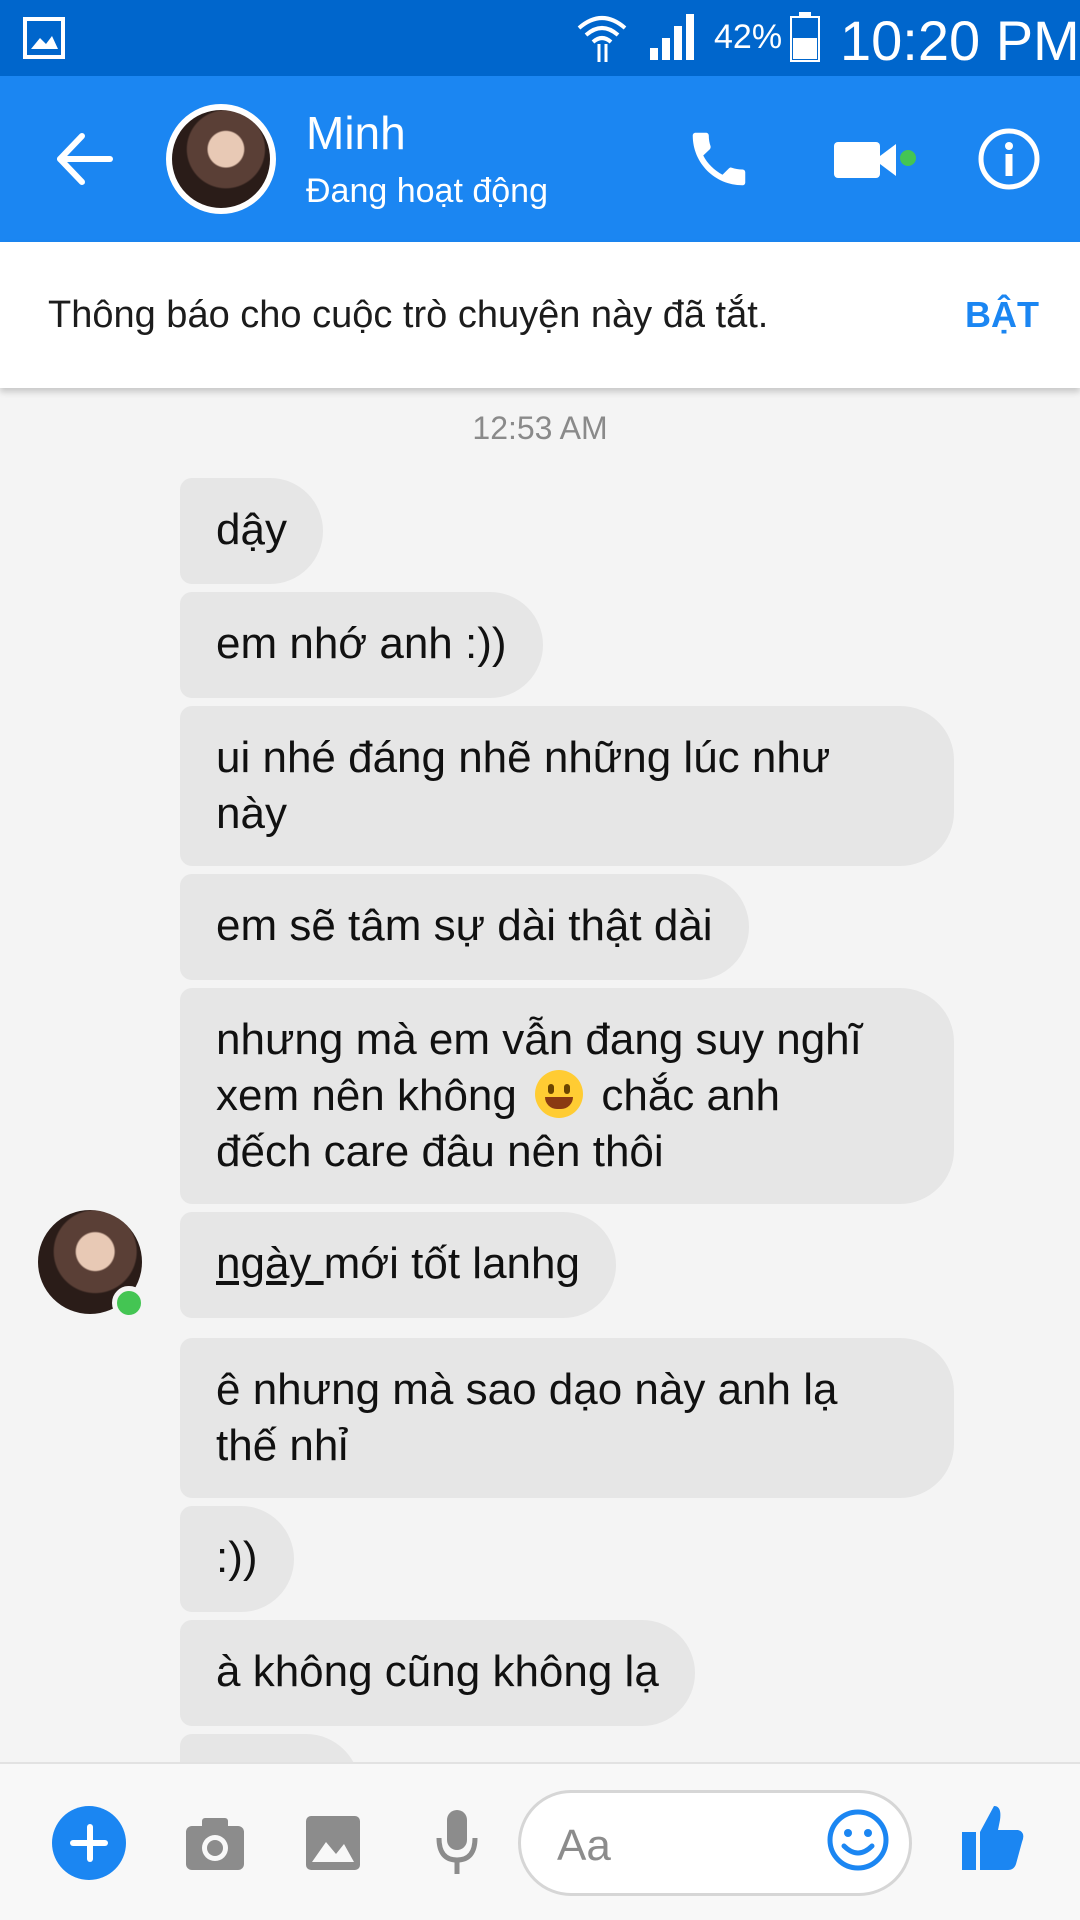 The image size is (1080, 1920). I want to click on message-text: dậy, so click(251, 529).